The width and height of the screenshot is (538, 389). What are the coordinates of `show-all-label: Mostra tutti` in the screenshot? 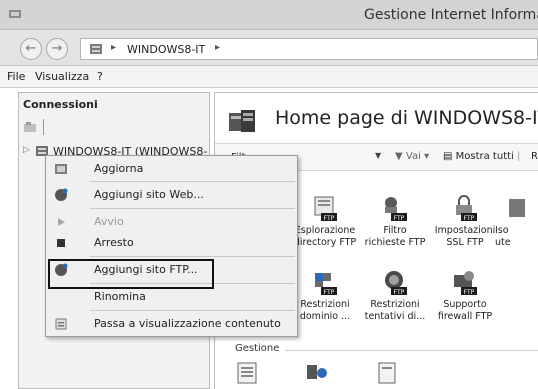 It's located at (484, 156).